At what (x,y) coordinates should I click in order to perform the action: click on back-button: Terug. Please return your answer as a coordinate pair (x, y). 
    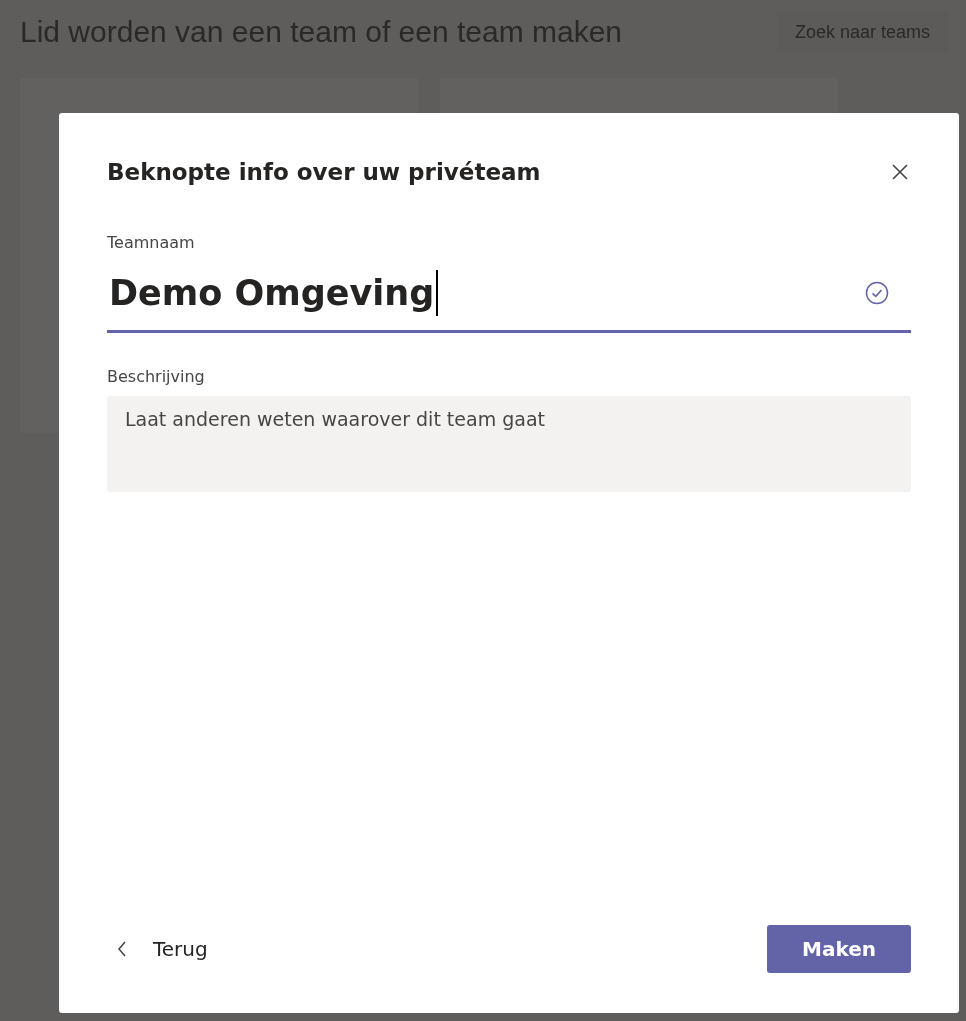
    Looking at the image, I should click on (157, 949).